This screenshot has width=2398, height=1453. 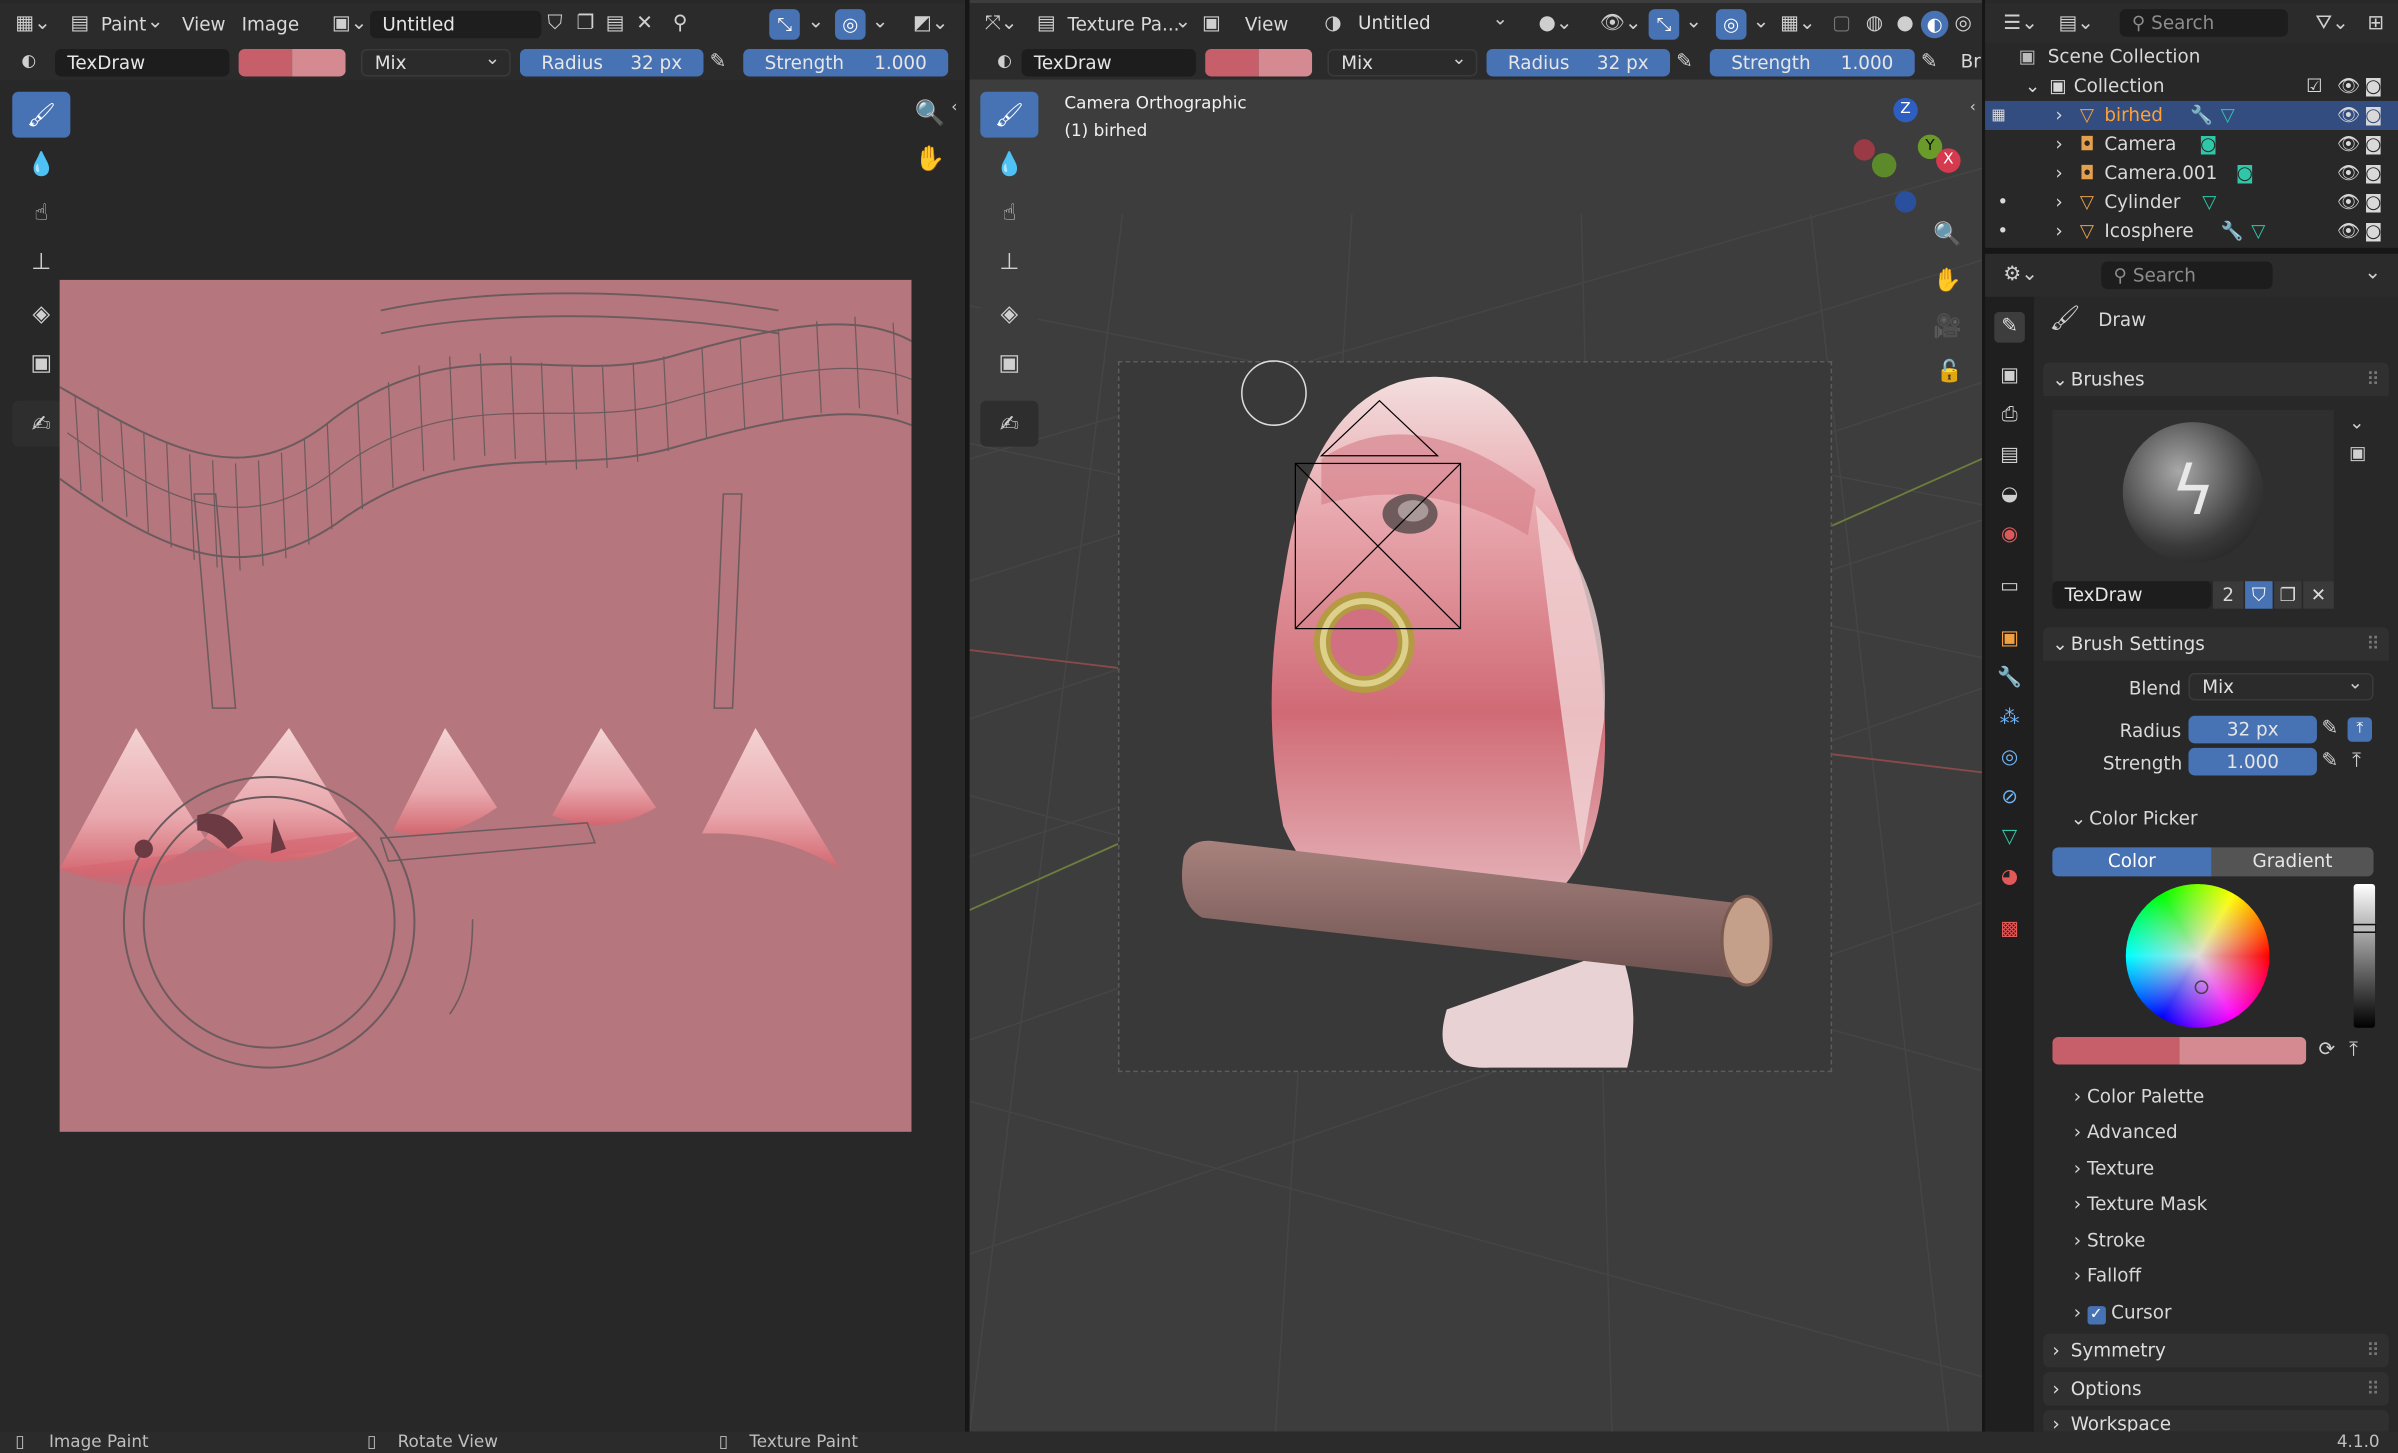 What do you see at coordinates (2292, 862) in the screenshot?
I see `gradient-tab: Gradient` at bounding box center [2292, 862].